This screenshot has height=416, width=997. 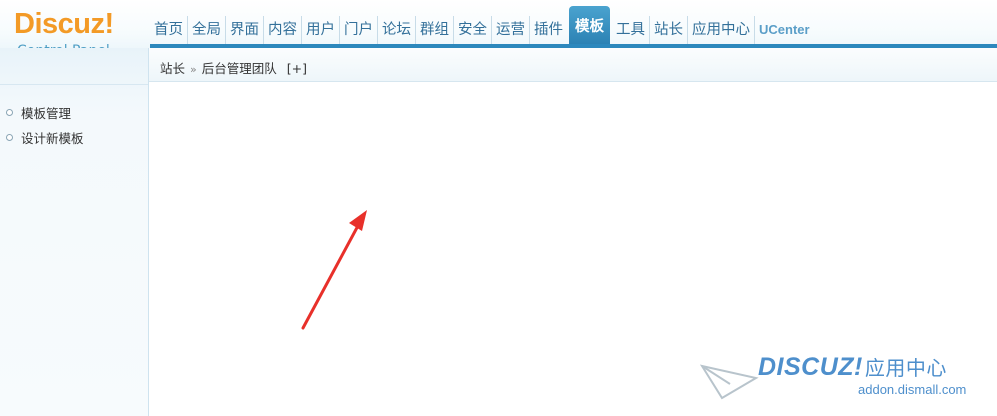 What do you see at coordinates (282, 30) in the screenshot?
I see `nav-content: 内容` at bounding box center [282, 30].